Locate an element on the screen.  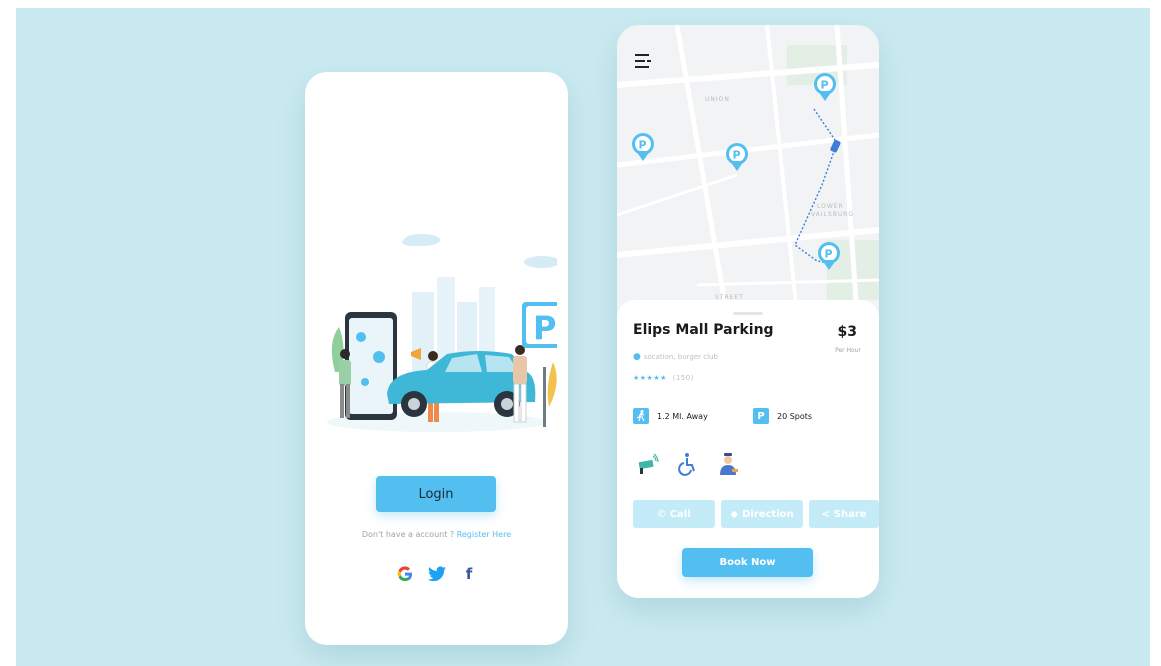
map-label-union: UNION is located at coordinates (717, 99).